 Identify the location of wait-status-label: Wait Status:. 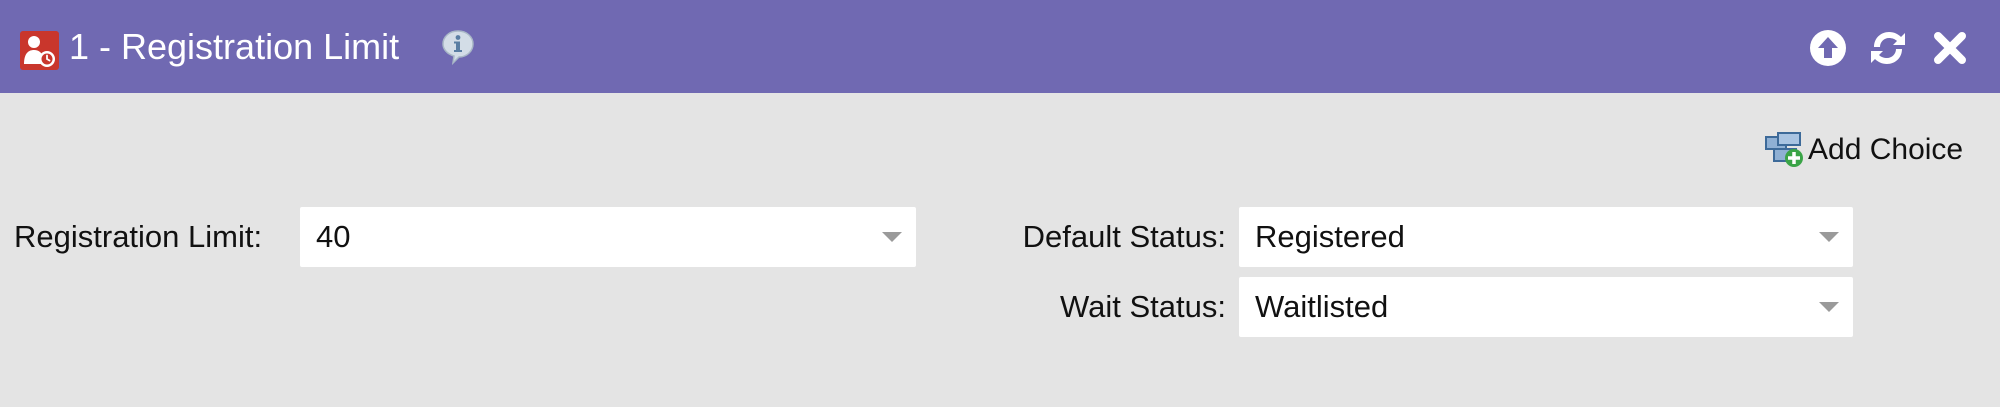
(1143, 306).